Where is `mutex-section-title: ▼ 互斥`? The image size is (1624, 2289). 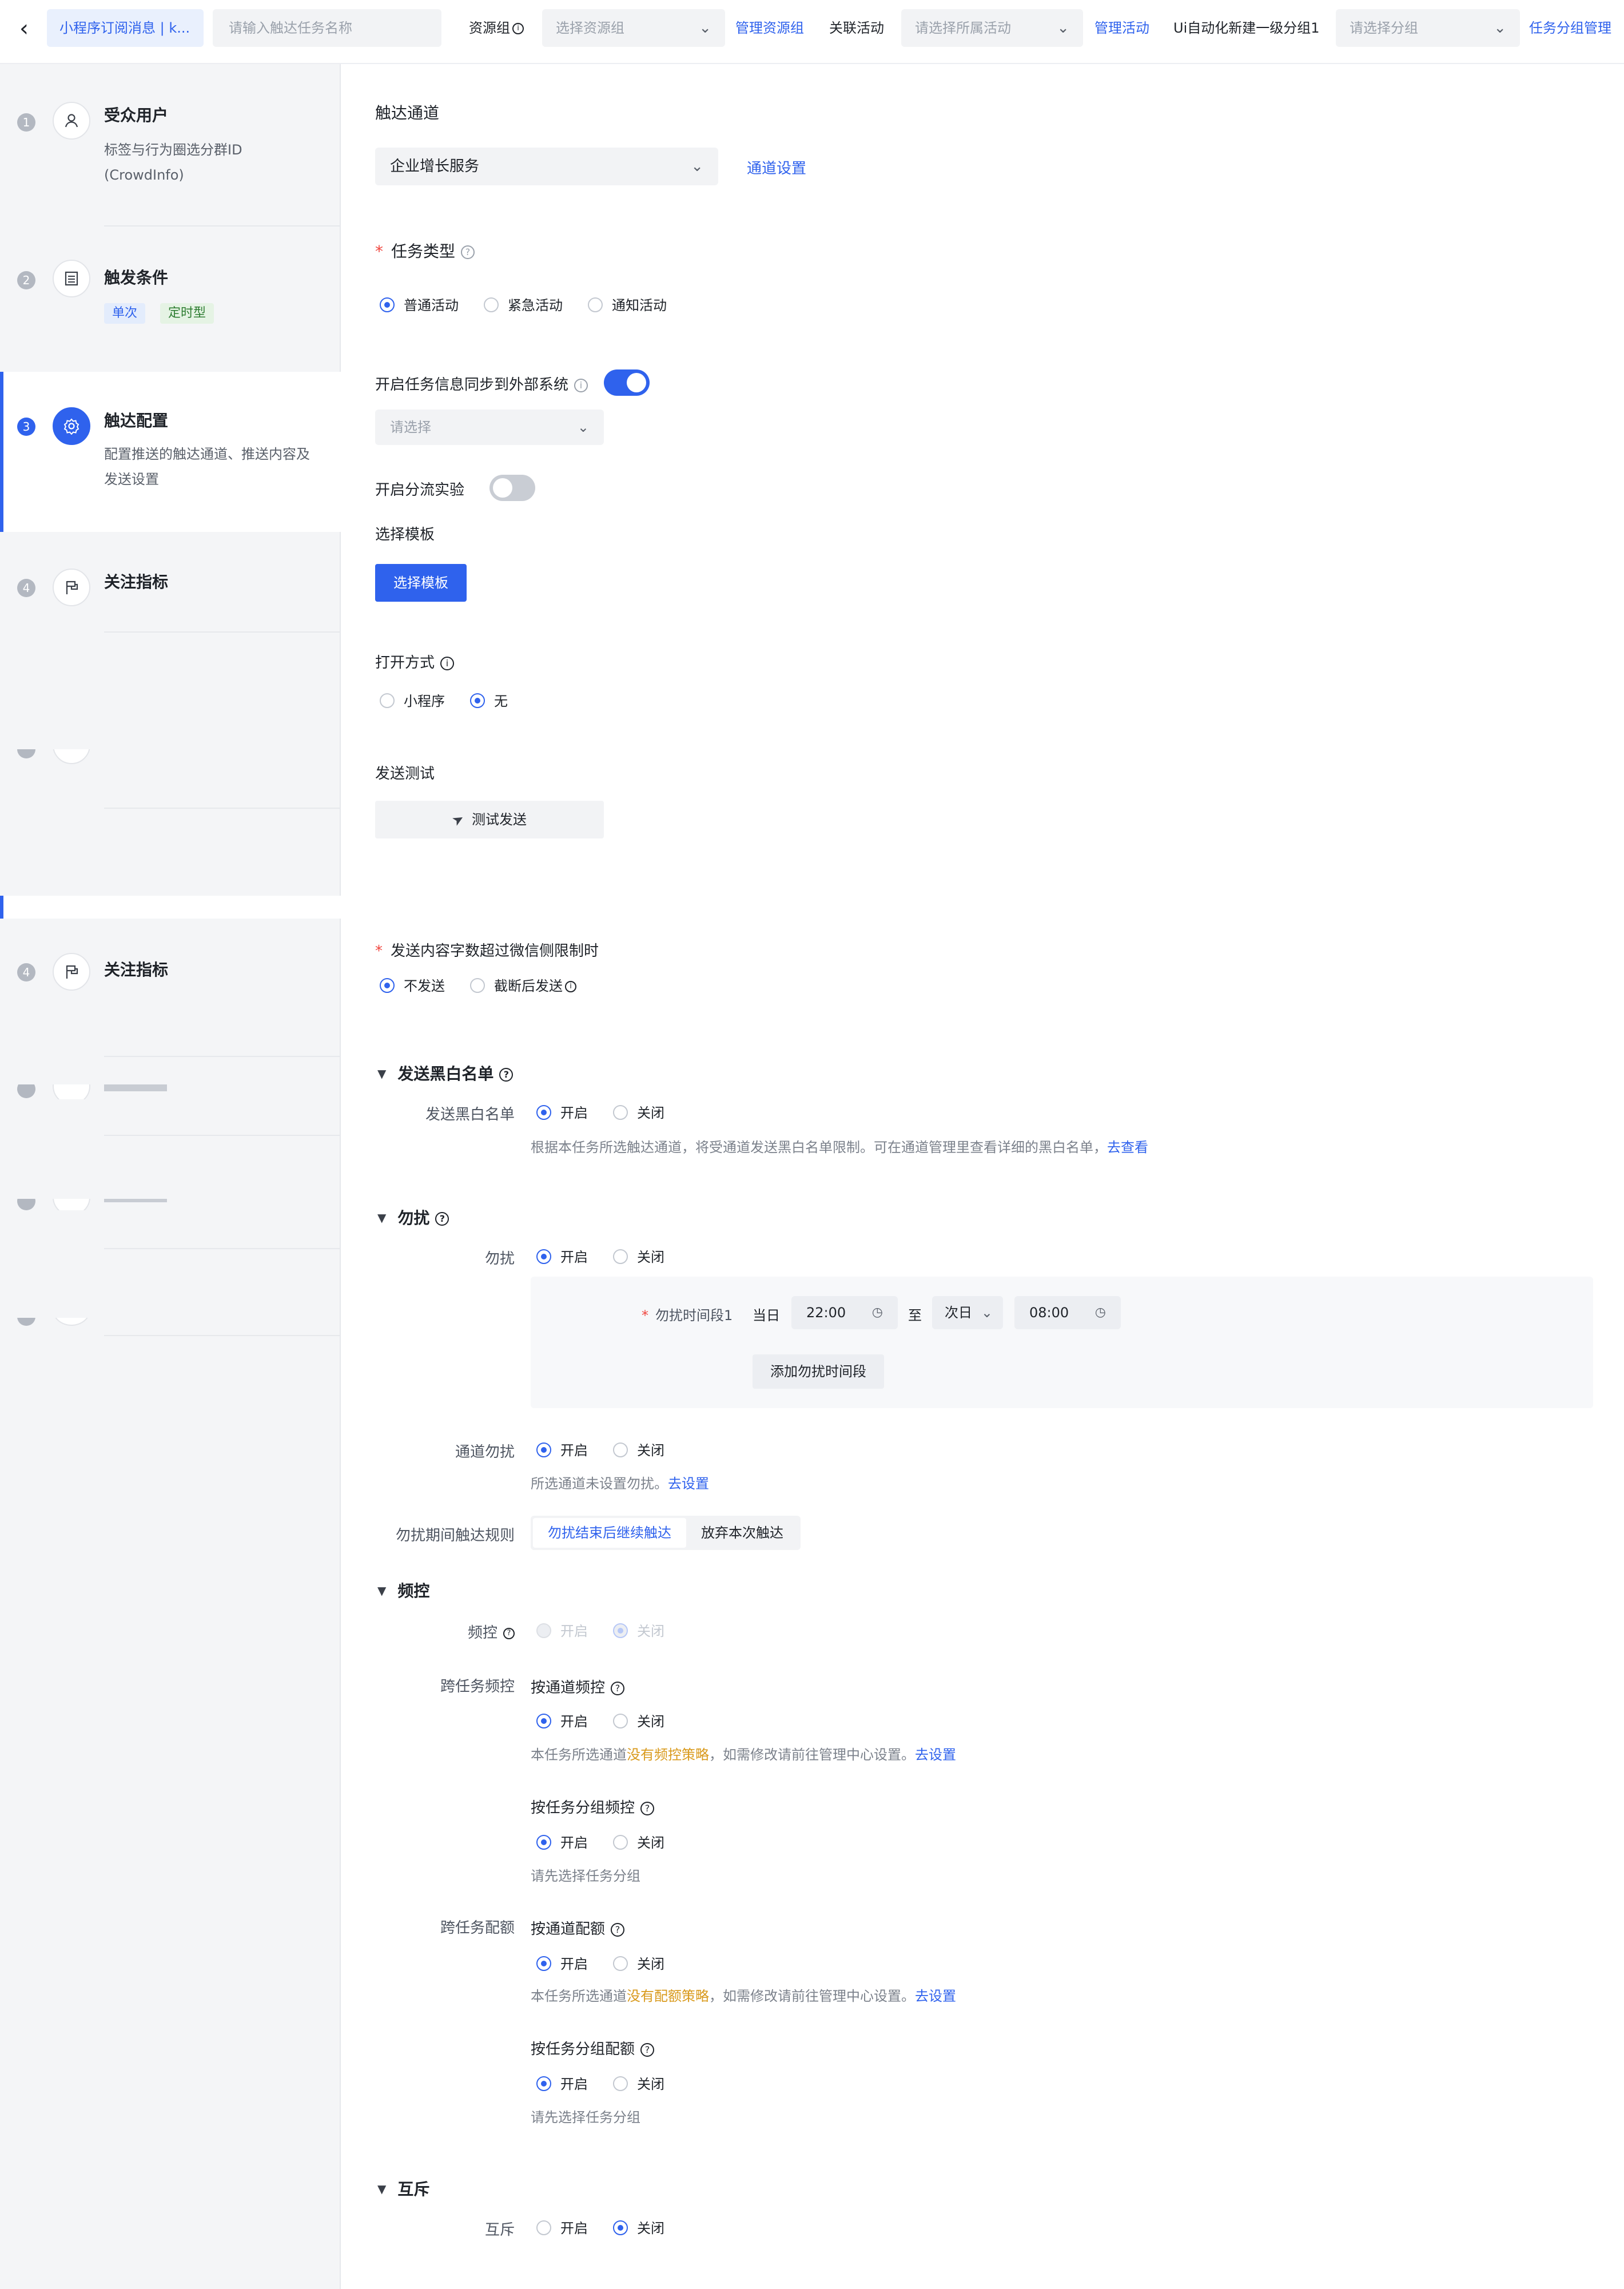
mutex-section-title: ▼ 互斥 is located at coordinates (403, 2188).